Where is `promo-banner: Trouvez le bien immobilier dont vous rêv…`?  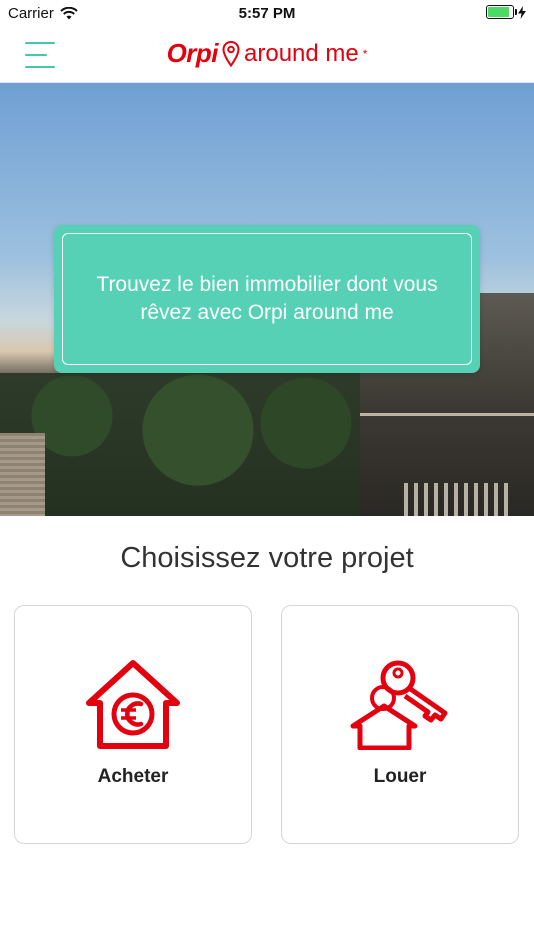 promo-banner: Trouvez le bien immobilier dont vous rêv… is located at coordinates (267, 299).